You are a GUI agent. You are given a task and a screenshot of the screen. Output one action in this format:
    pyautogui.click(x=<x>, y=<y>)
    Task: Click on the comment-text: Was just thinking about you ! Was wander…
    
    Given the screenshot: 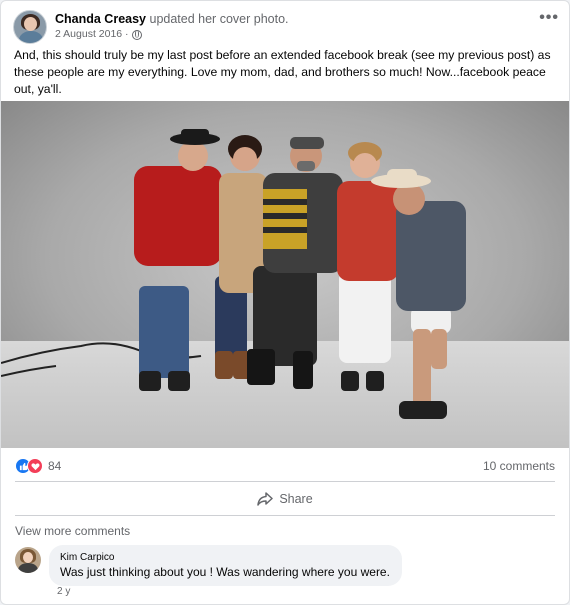 What is the action you would take?
    pyautogui.click(x=225, y=572)
    